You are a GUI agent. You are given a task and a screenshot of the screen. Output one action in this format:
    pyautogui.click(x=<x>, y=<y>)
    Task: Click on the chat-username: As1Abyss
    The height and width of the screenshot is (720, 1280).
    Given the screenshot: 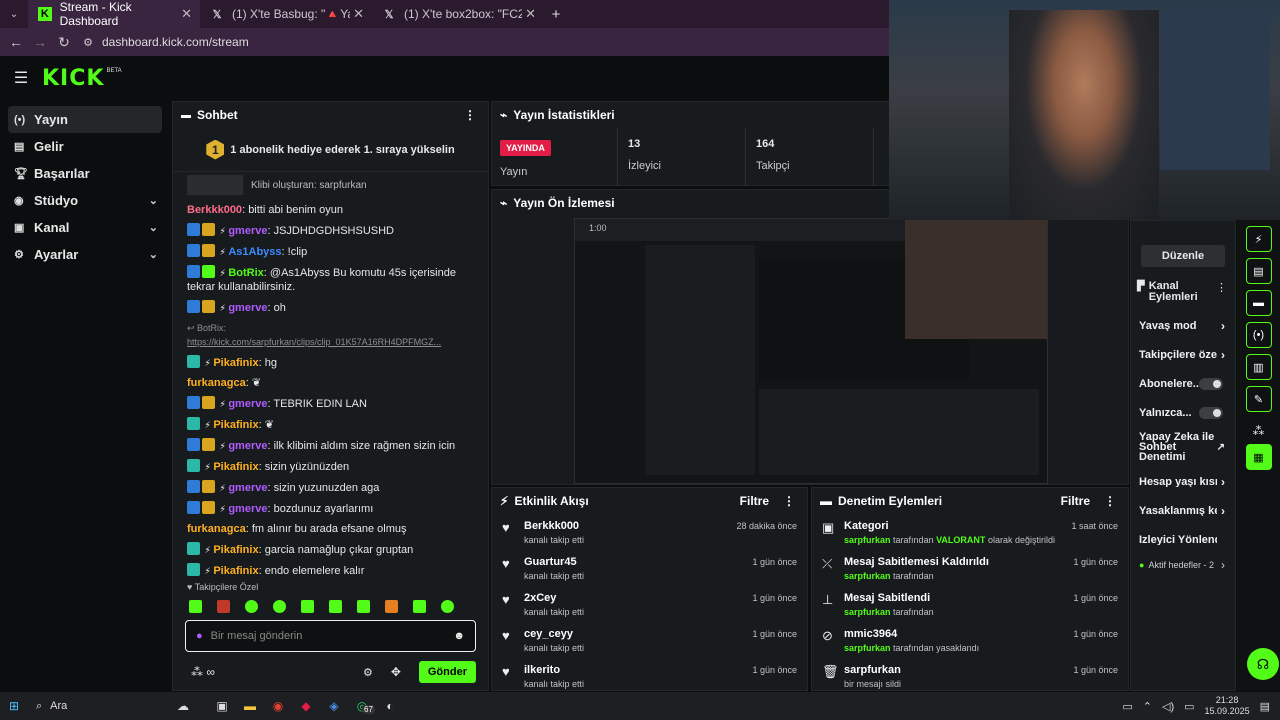 What is the action you would take?
    pyautogui.click(x=254, y=252)
    